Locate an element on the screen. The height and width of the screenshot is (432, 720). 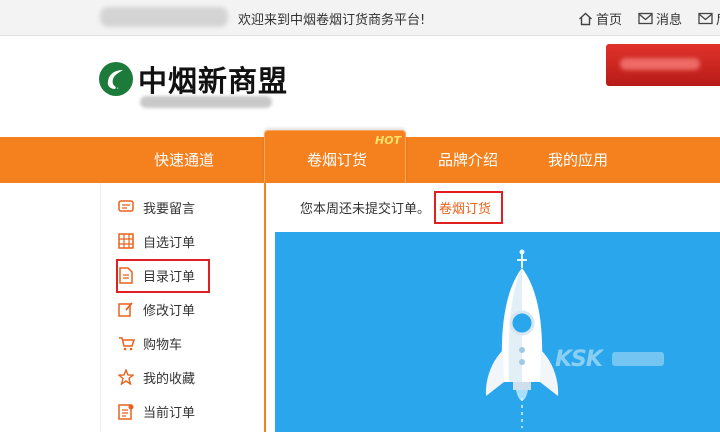
star-icon is located at coordinates (126, 377).